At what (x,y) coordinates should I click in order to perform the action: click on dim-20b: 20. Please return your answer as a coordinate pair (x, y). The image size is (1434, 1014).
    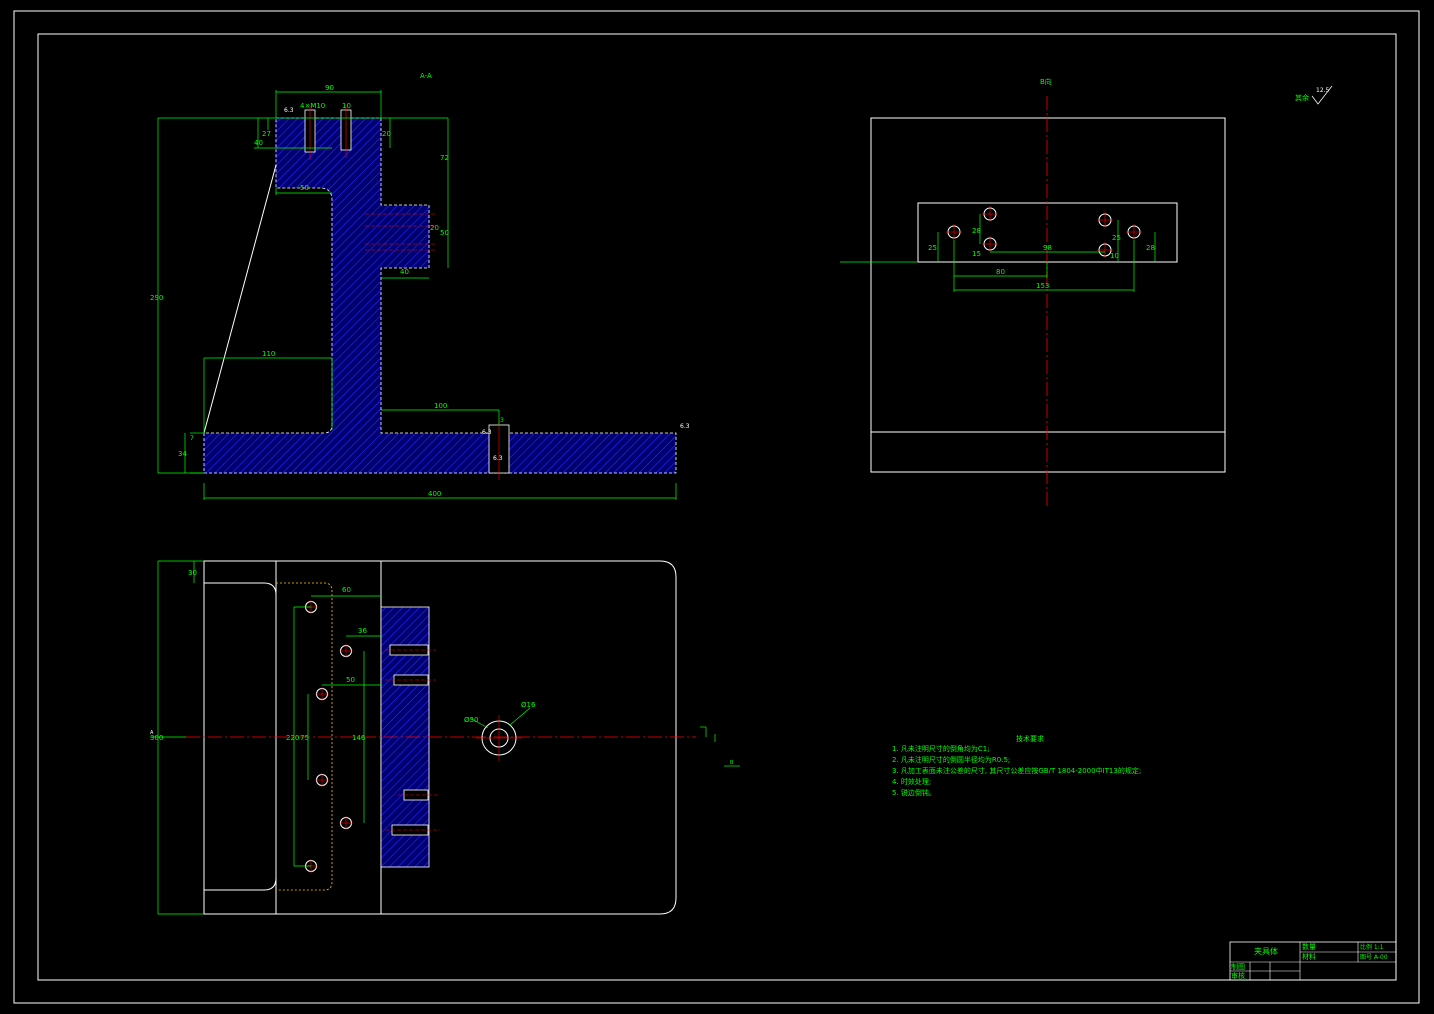
    Looking at the image, I should click on (434, 228).